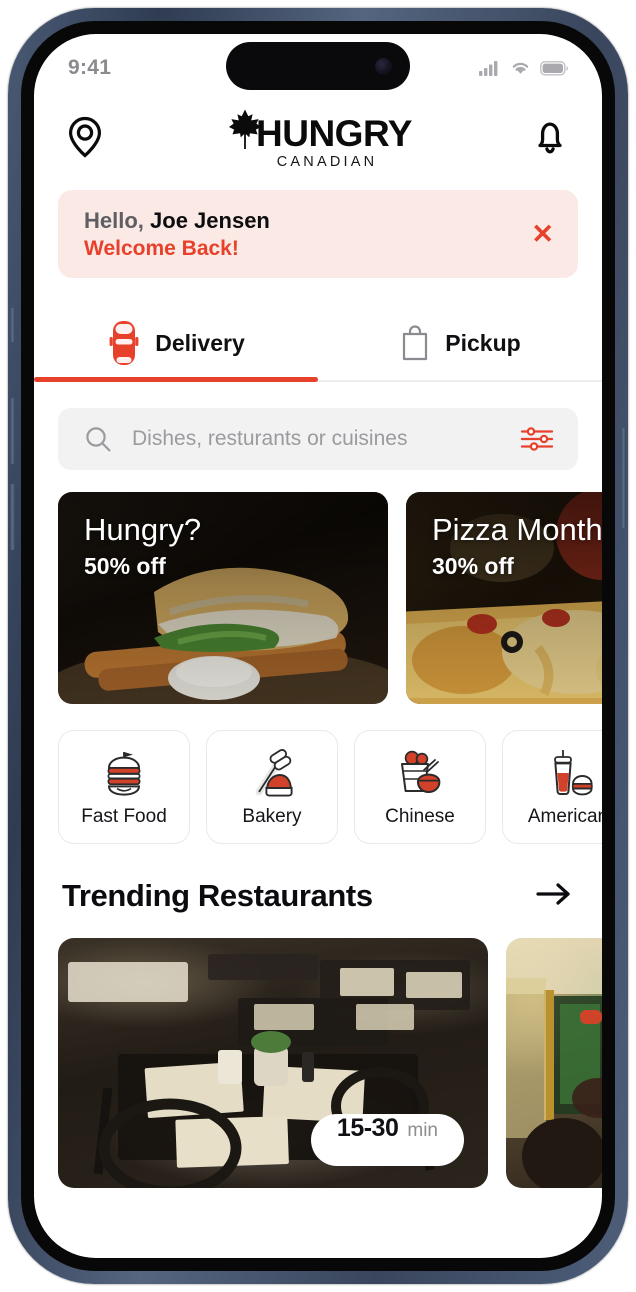 This screenshot has height=1292, width=636. Describe the element at coordinates (517, 529) in the screenshot. I see `promo-title: Pizza Month` at that location.